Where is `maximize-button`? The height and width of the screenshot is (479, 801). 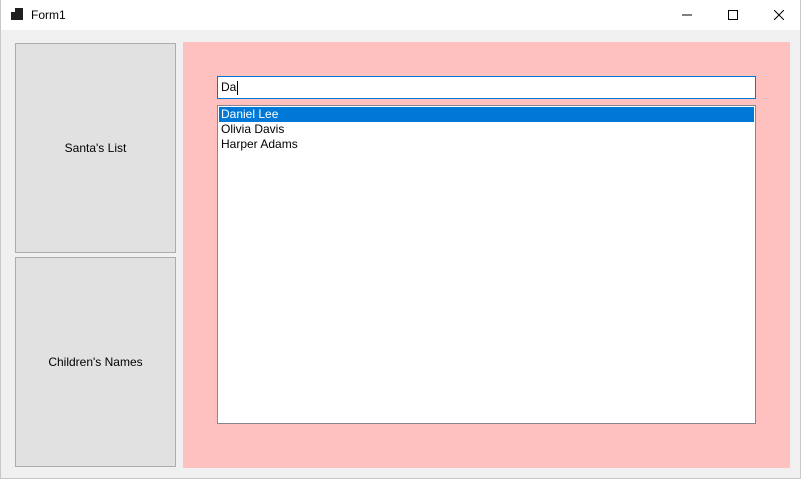
maximize-button is located at coordinates (733, 15).